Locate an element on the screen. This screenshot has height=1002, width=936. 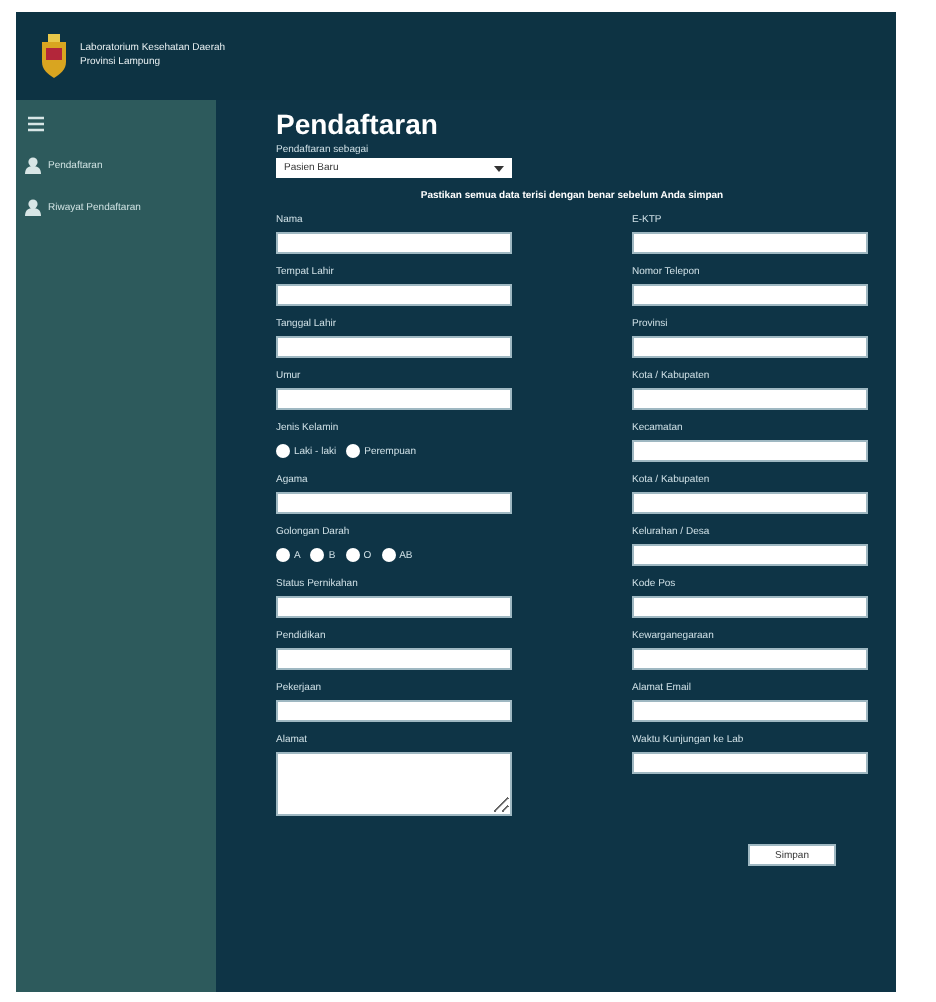
address-field is located at coordinates (394, 784).